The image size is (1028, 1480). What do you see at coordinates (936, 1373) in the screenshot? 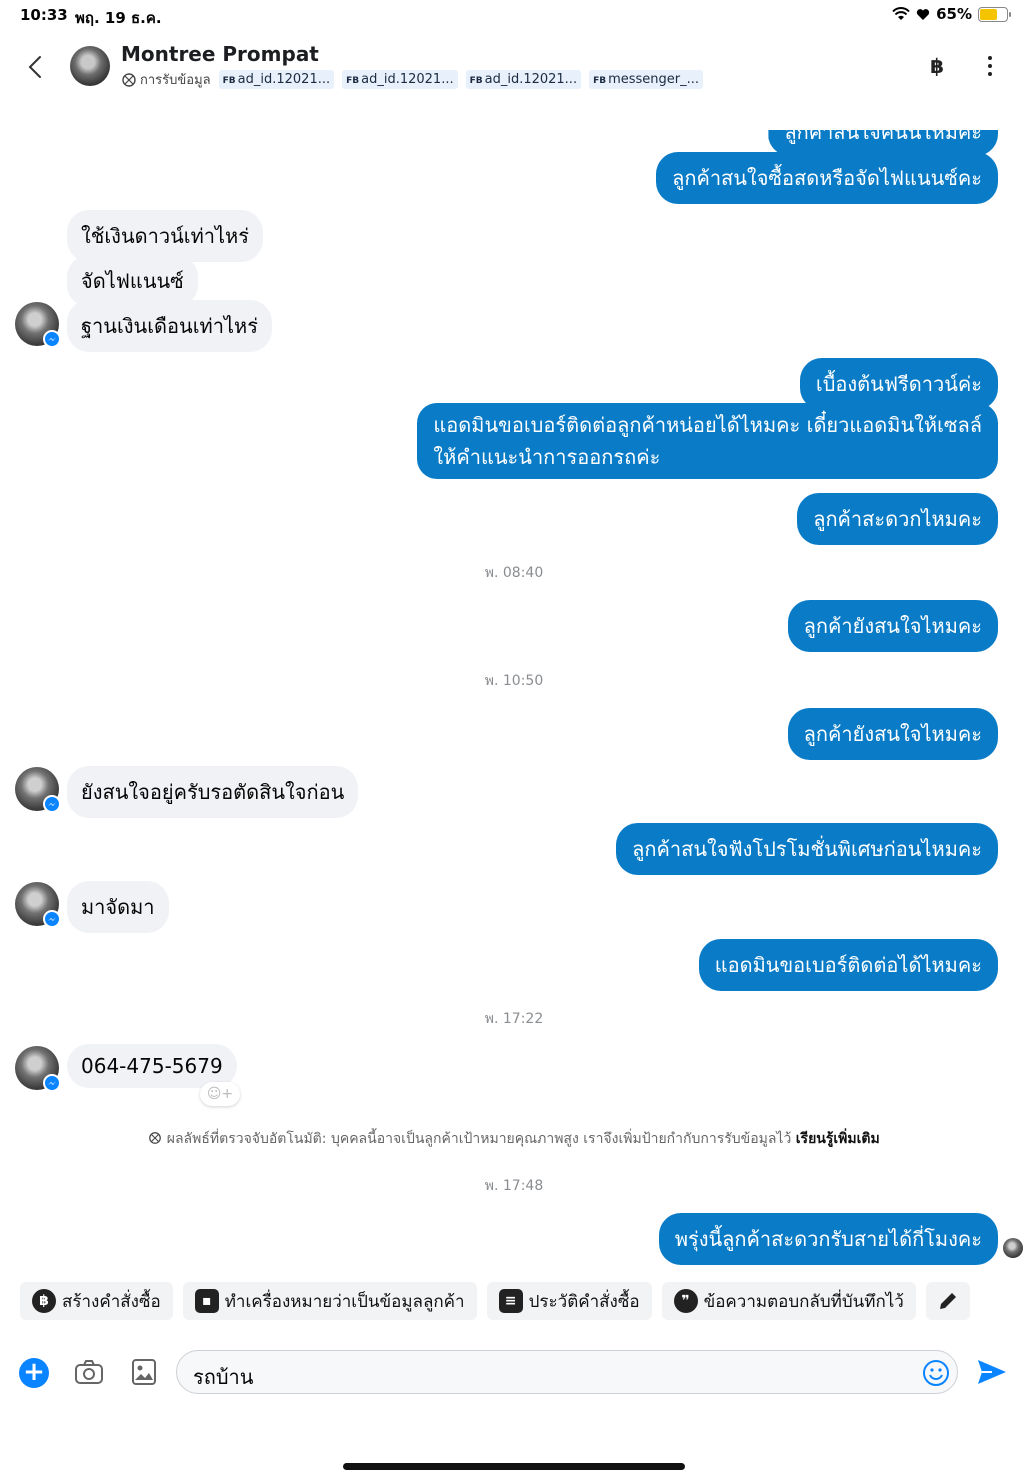
I see `emoji-icon` at bounding box center [936, 1373].